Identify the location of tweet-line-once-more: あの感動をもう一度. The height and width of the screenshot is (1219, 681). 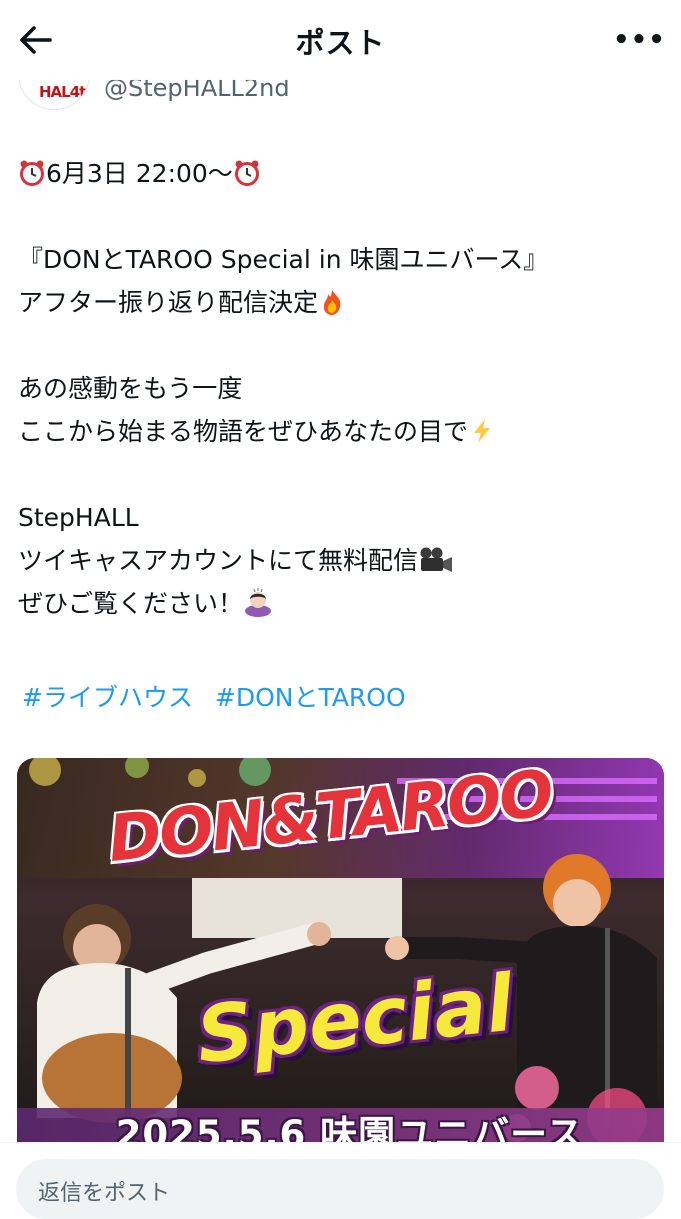
(130, 388).